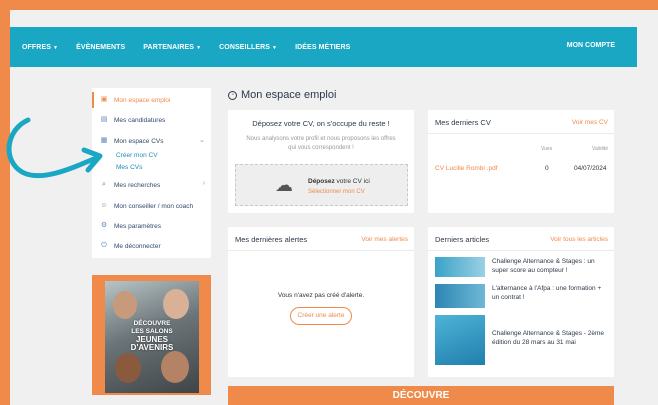 This screenshot has width=658, height=405. I want to click on discover-banner: DÉCOUVRE, so click(421, 395).